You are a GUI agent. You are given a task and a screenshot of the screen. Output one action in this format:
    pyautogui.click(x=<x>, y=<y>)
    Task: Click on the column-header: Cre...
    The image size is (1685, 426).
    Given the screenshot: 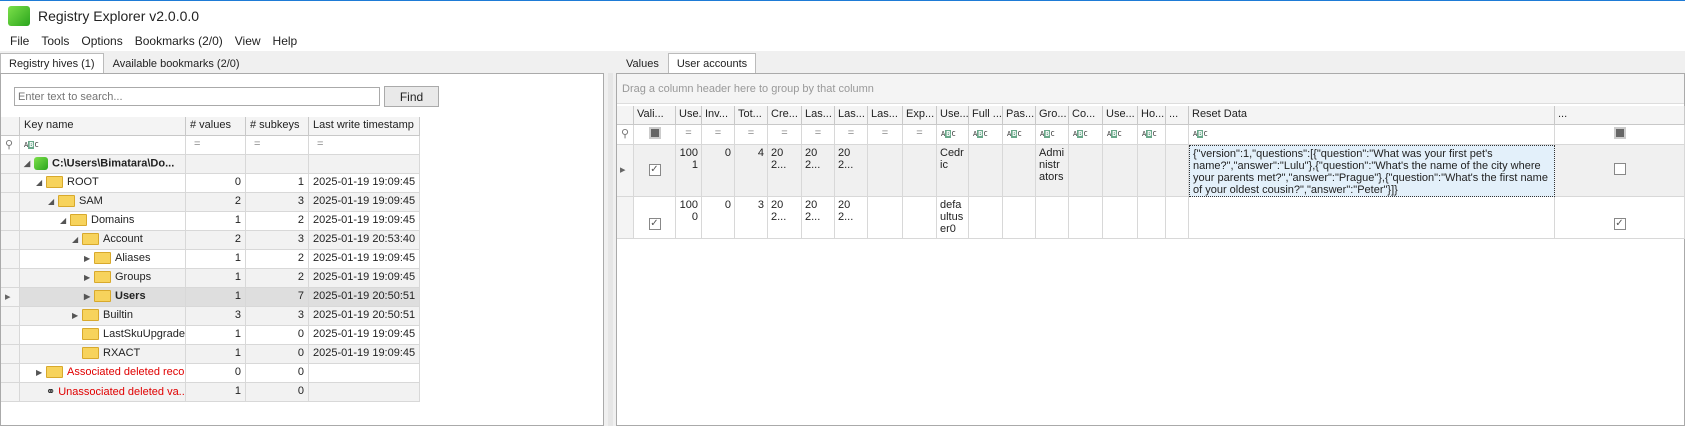 What is the action you would take?
    pyautogui.click(x=785, y=115)
    